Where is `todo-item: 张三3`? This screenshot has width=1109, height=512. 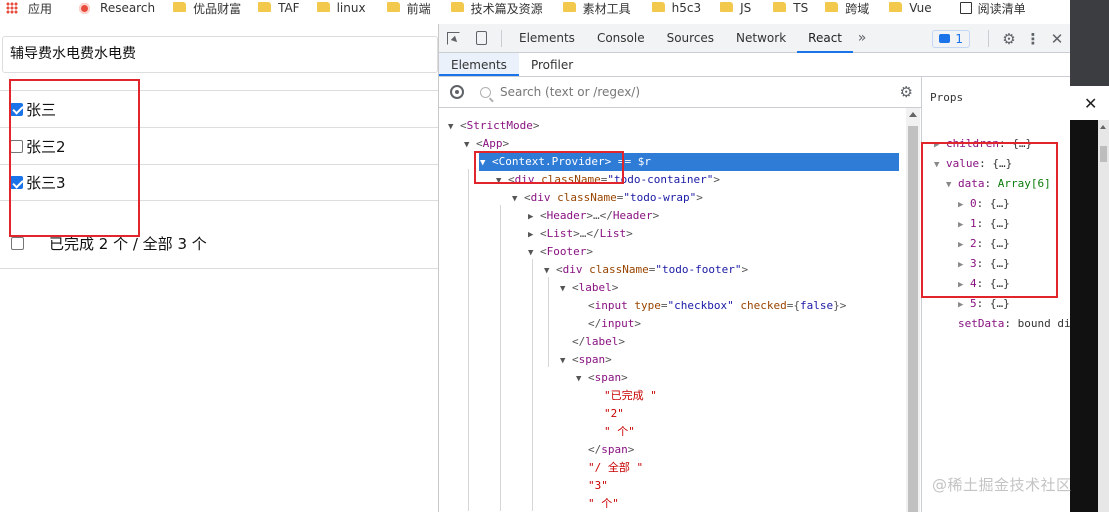 todo-item: 张三3 is located at coordinates (219, 182).